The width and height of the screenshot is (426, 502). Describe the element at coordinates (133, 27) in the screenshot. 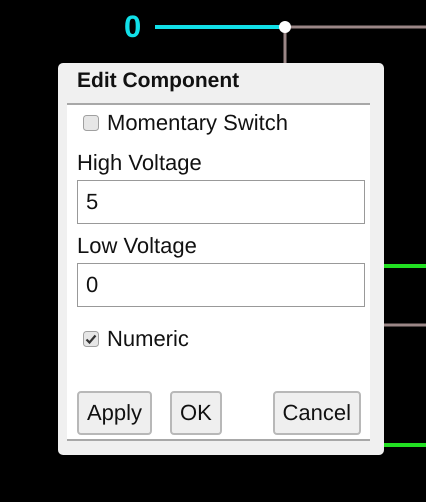

I see `node-label: 0` at that location.